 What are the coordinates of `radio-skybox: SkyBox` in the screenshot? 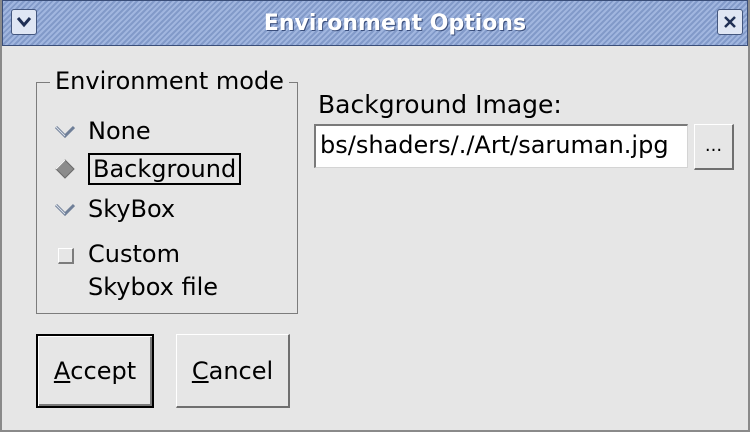 It's located at (114, 209).